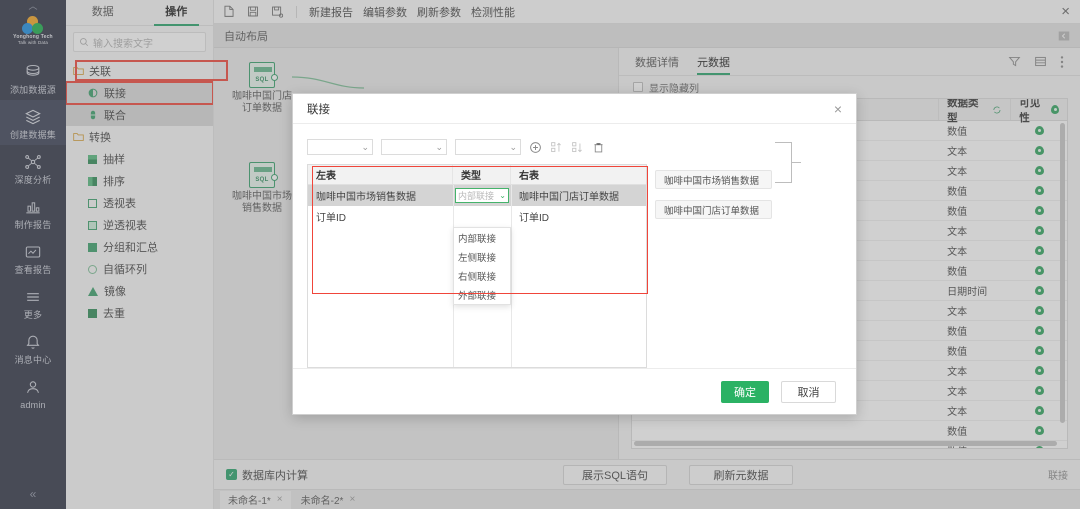 This screenshot has width=1080, height=509. What do you see at coordinates (482, 237) in the screenshot?
I see `dropdown-option-inner-join: 内部联接` at bounding box center [482, 237].